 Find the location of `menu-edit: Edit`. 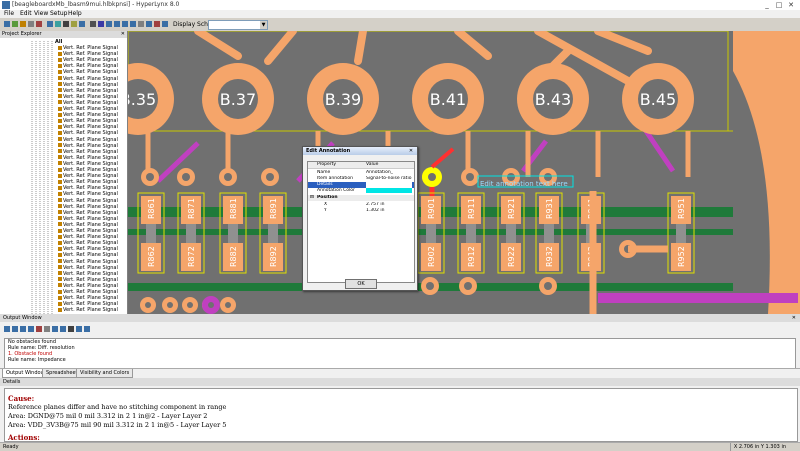

menu-edit: Edit is located at coordinates (26, 14).